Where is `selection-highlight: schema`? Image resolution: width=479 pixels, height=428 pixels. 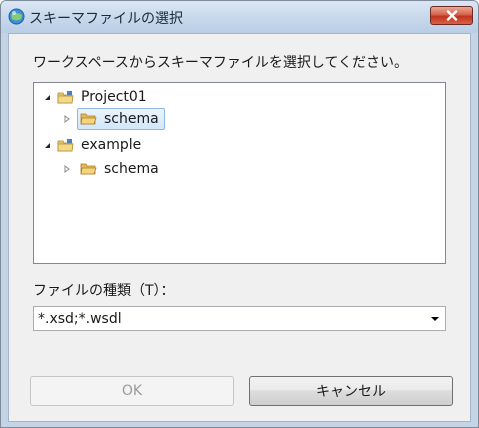
selection-highlight: schema is located at coordinates (121, 119).